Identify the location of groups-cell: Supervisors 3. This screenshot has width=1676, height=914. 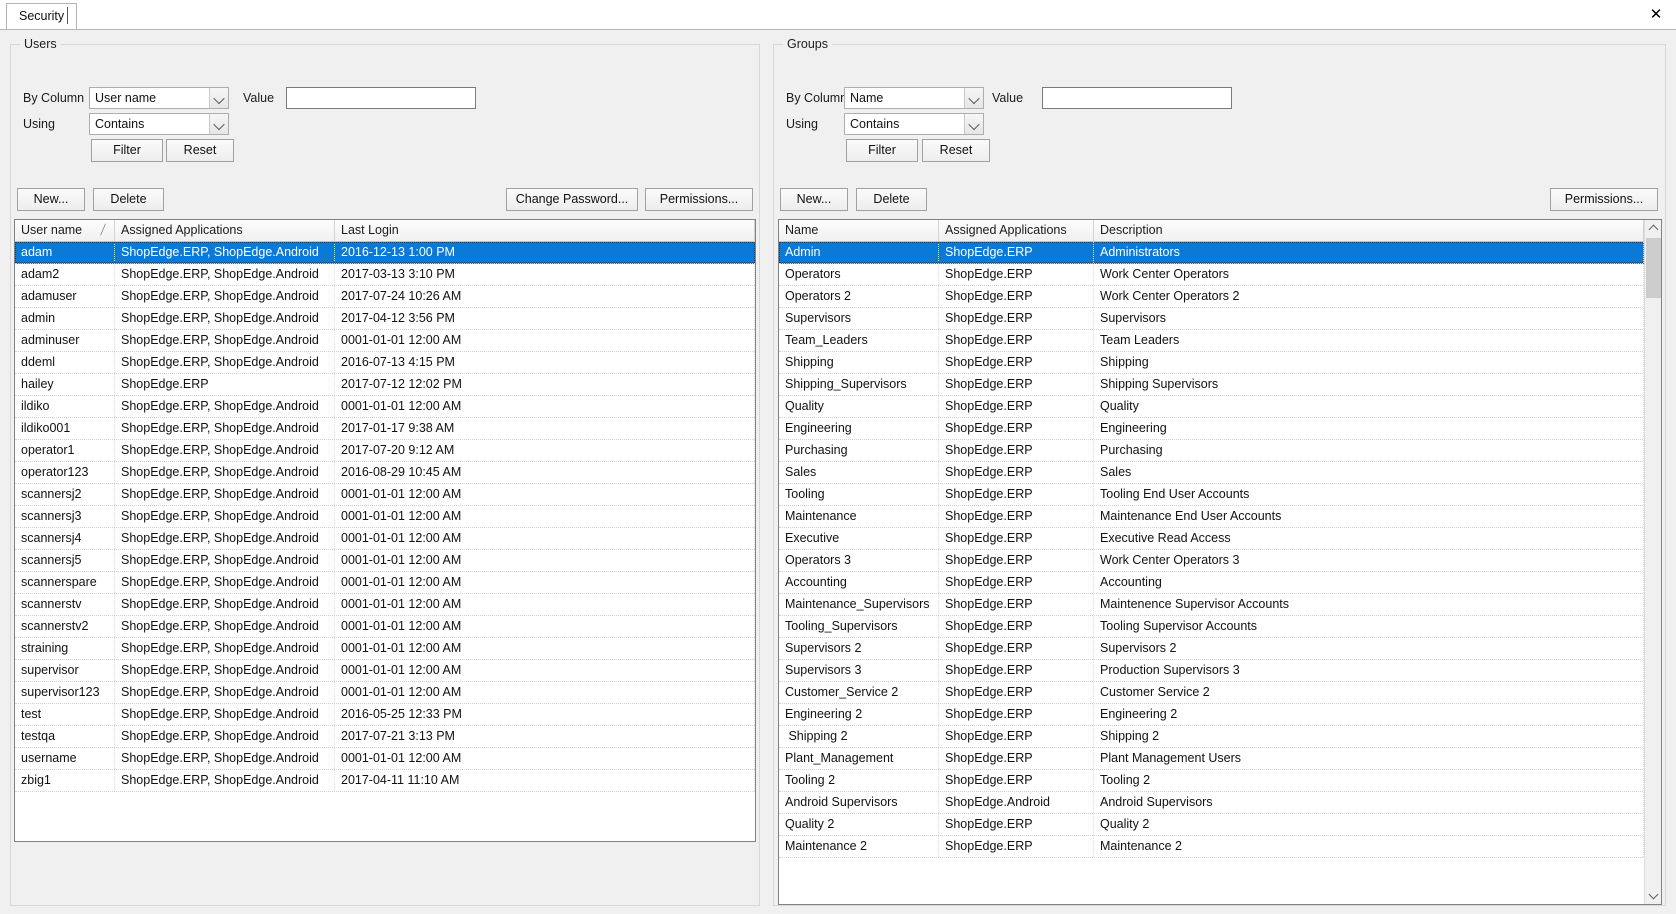
(859, 670).